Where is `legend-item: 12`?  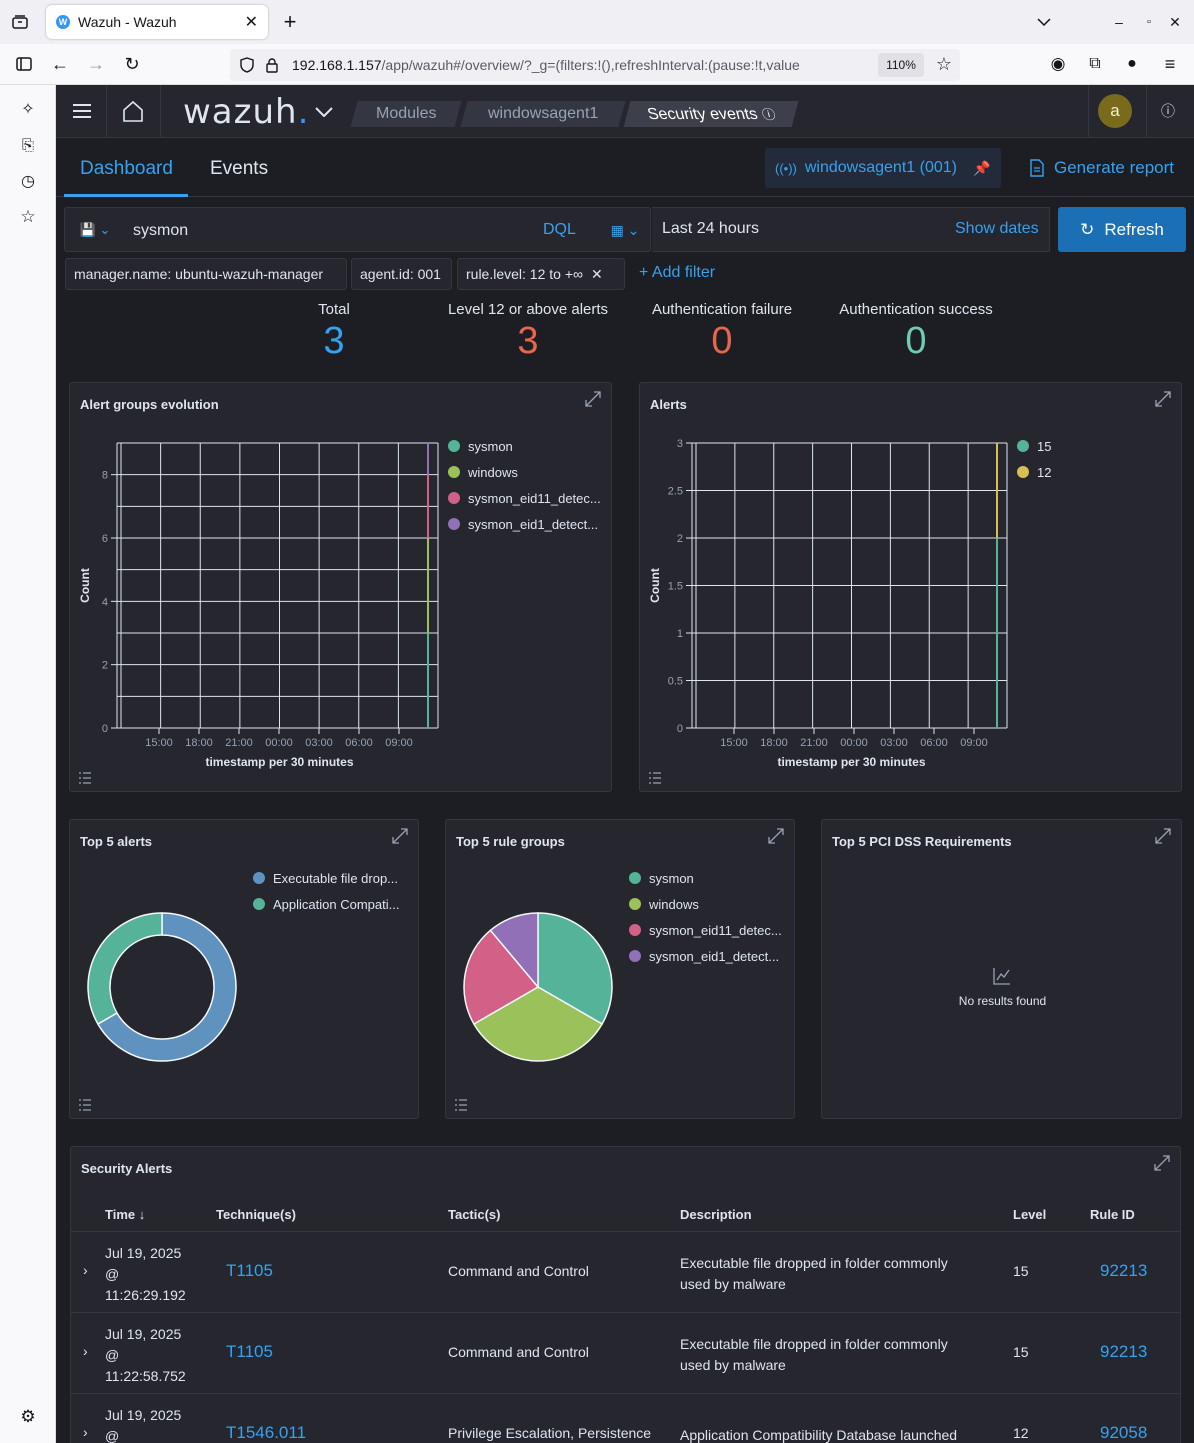
legend-item: 12 is located at coordinates (1034, 472).